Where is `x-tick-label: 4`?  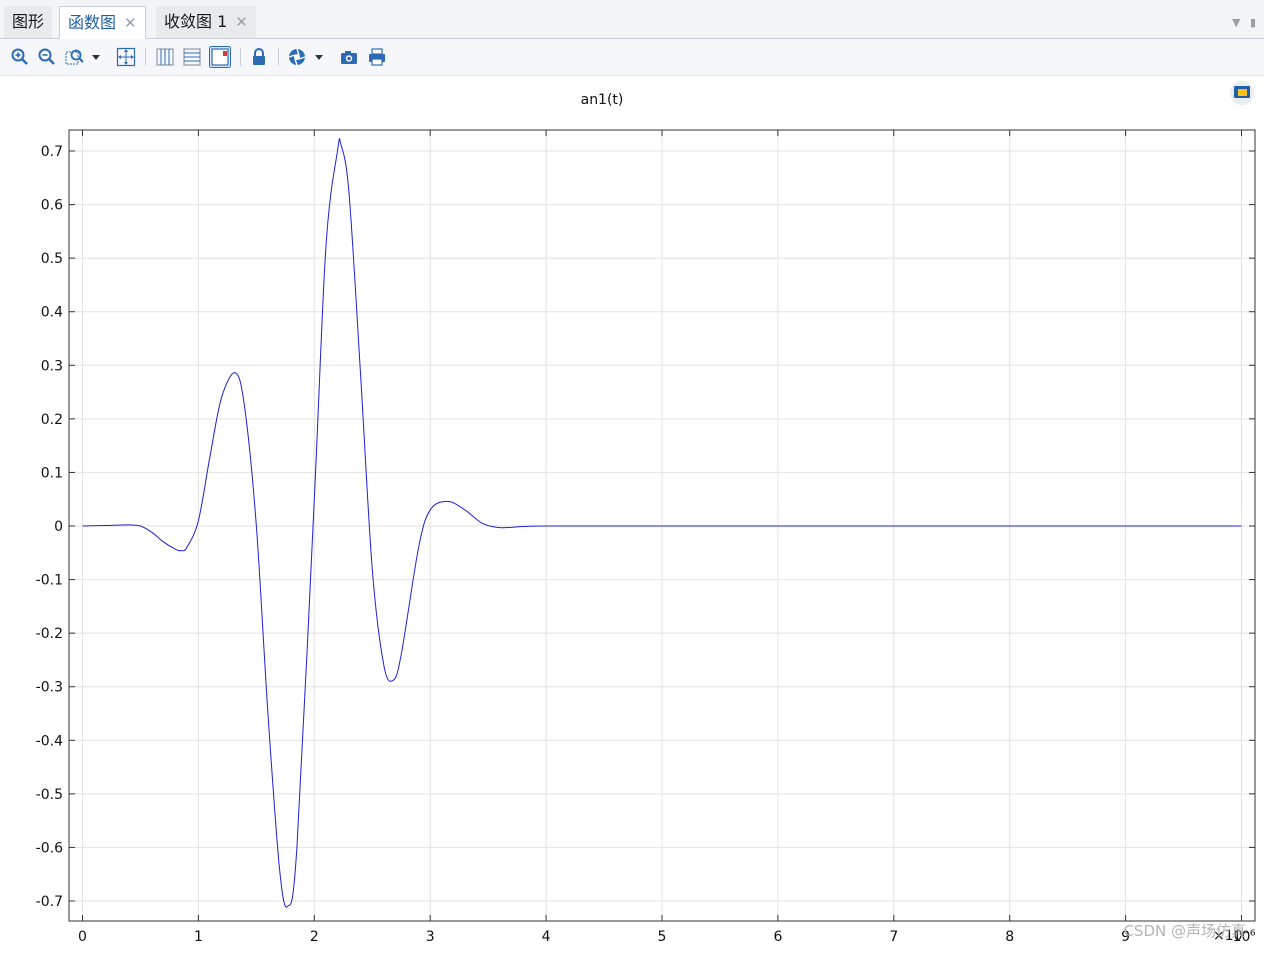 x-tick-label: 4 is located at coordinates (546, 937).